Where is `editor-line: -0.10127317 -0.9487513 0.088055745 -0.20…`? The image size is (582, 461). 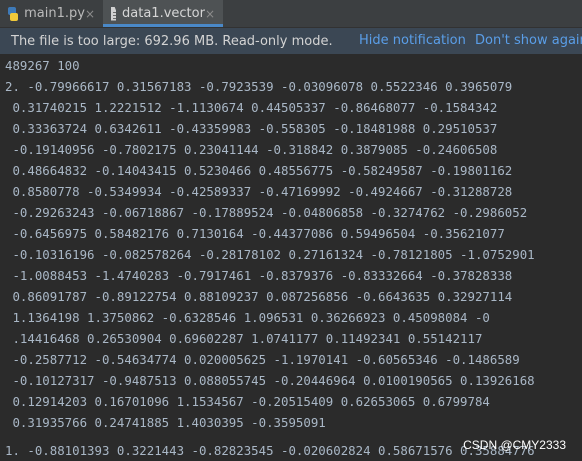
editor-line: -0.10127317 -0.9487513 0.088055745 -0.20… is located at coordinates (270, 380).